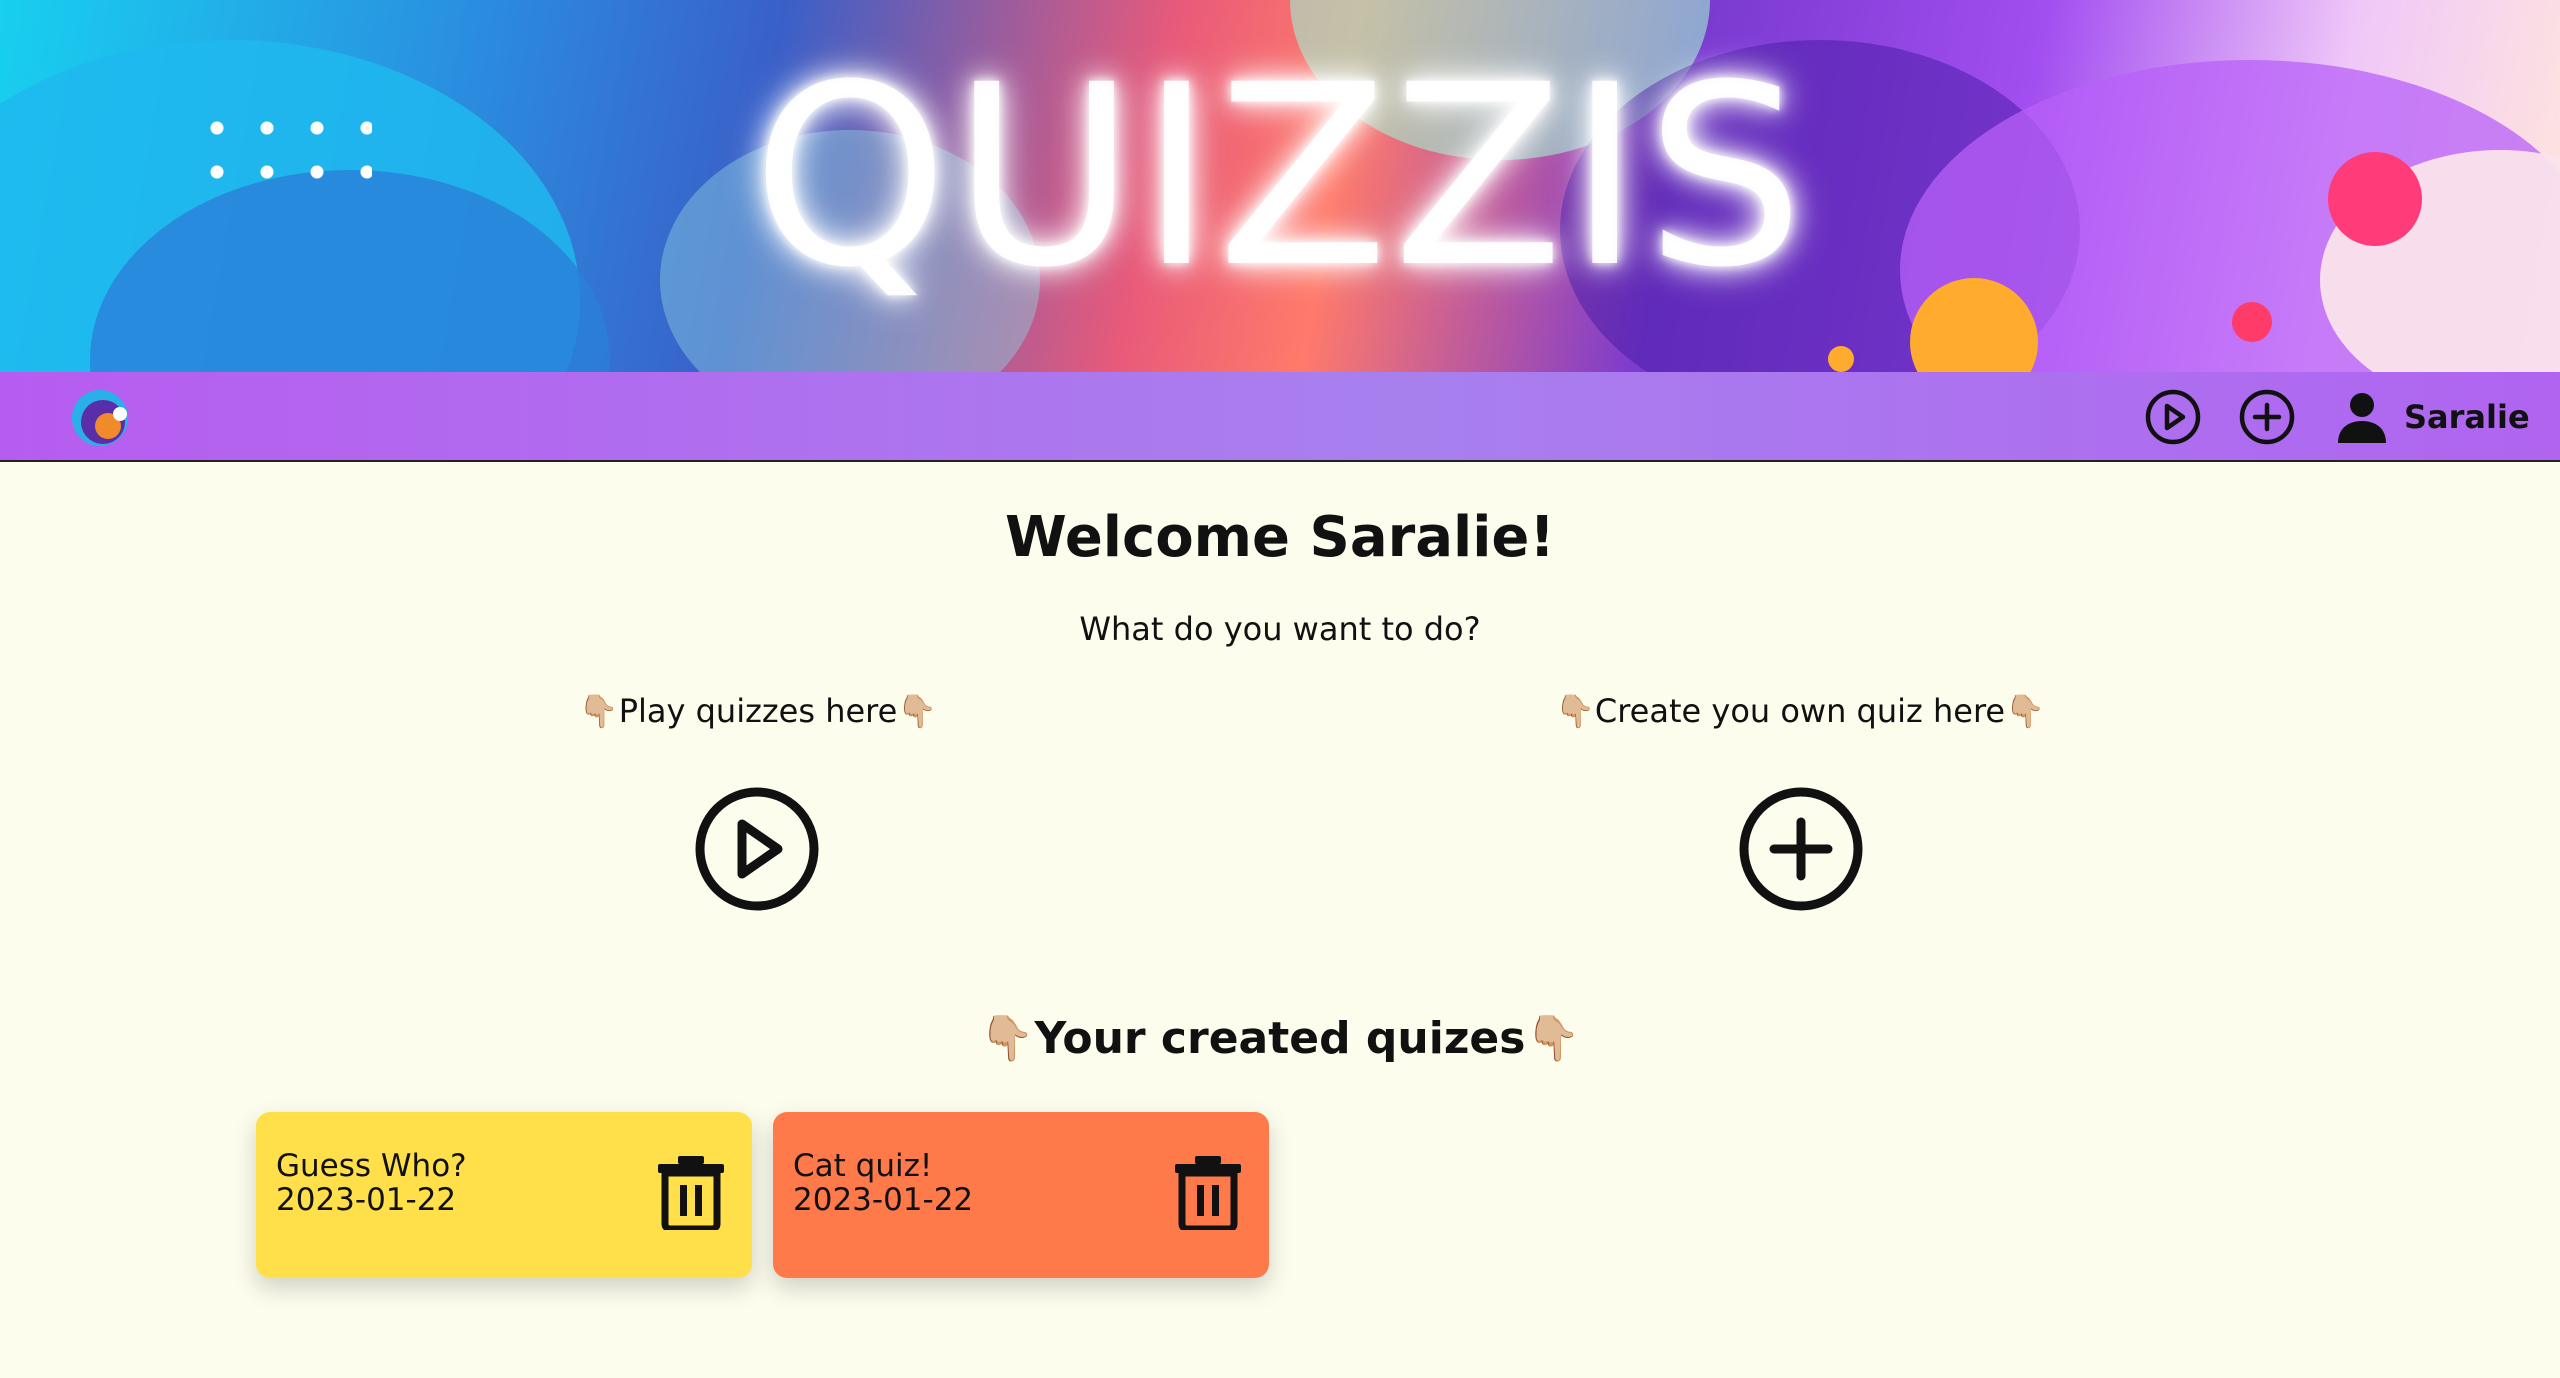 The height and width of the screenshot is (1378, 2560). I want to click on welcome-subtitle: What do you want to do?, so click(1280, 629).